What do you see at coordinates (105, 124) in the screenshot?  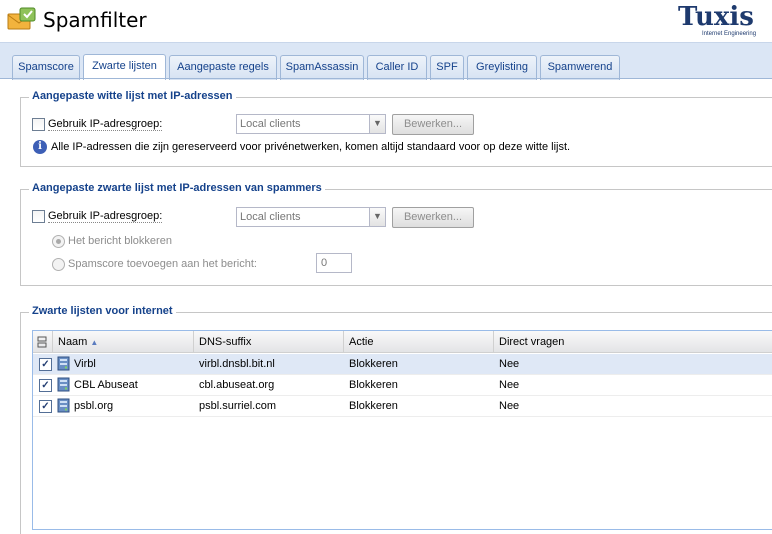 I see `whitelist-use-group-label: Gebruik IP-adresgroep:` at bounding box center [105, 124].